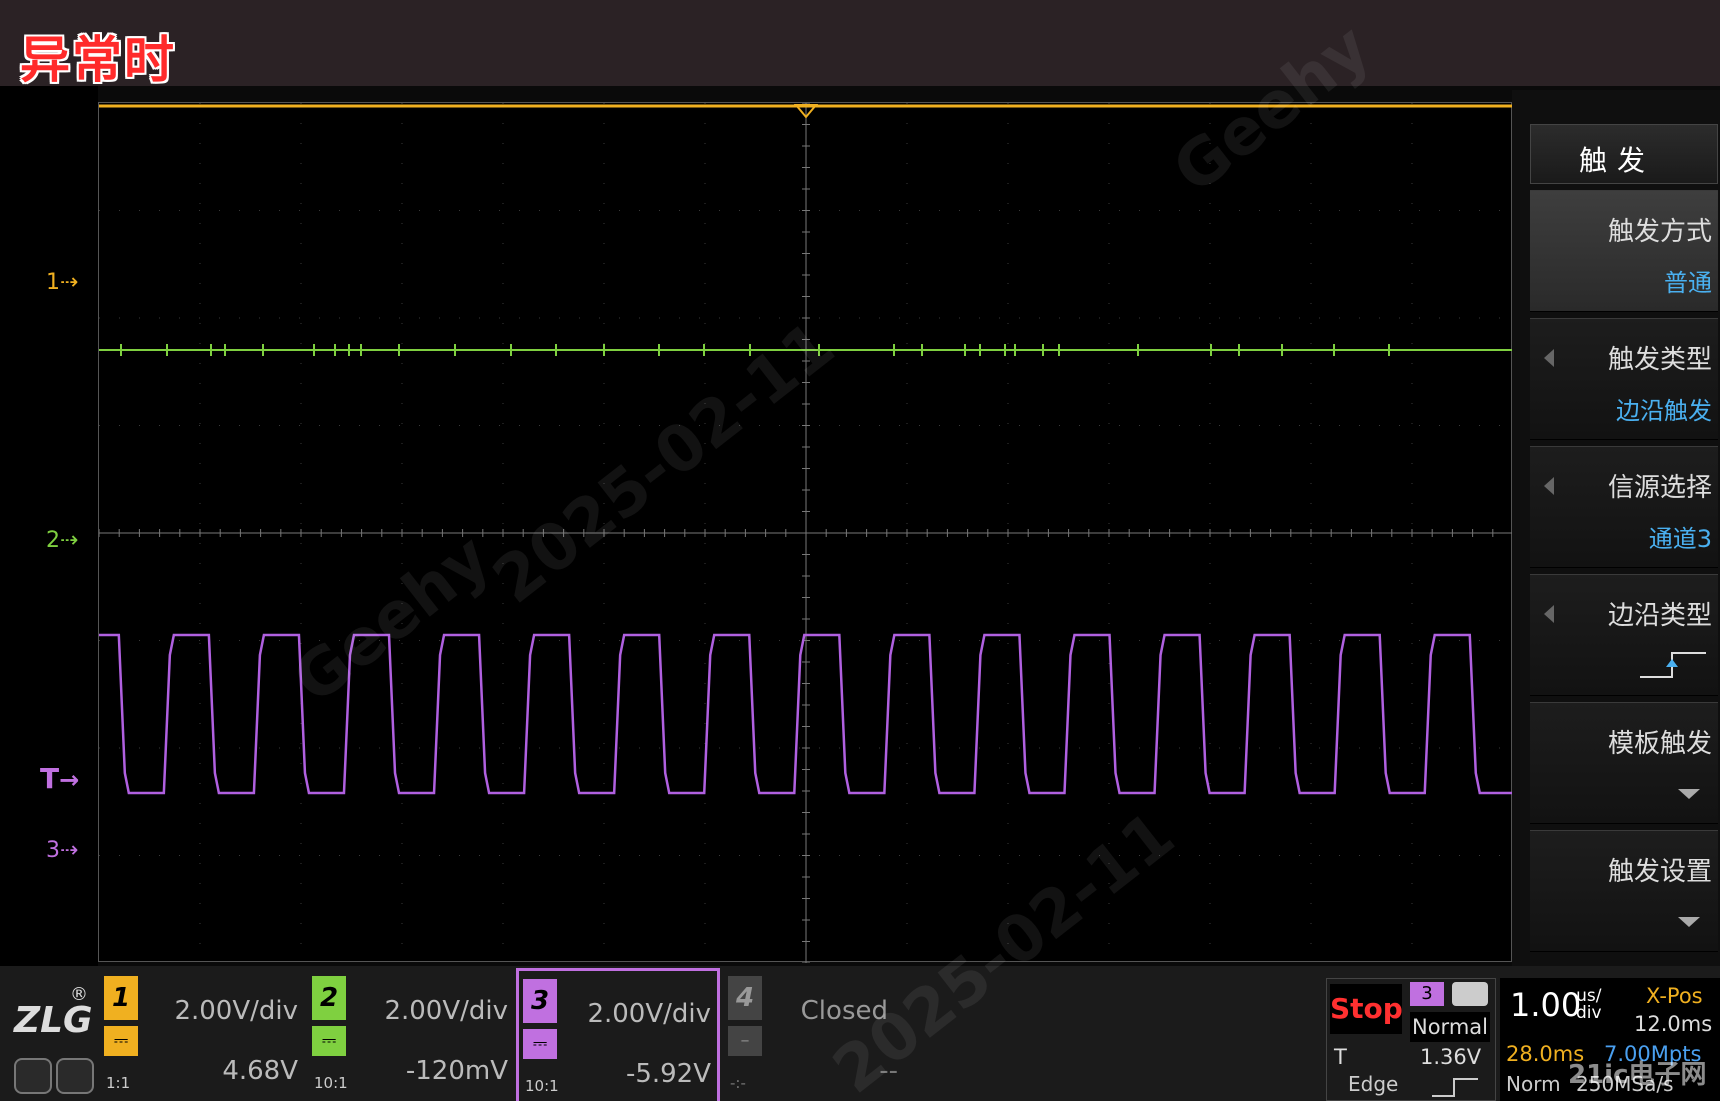 The height and width of the screenshot is (1101, 1720). I want to click on channel-2-marker: 2⇢, so click(62, 540).